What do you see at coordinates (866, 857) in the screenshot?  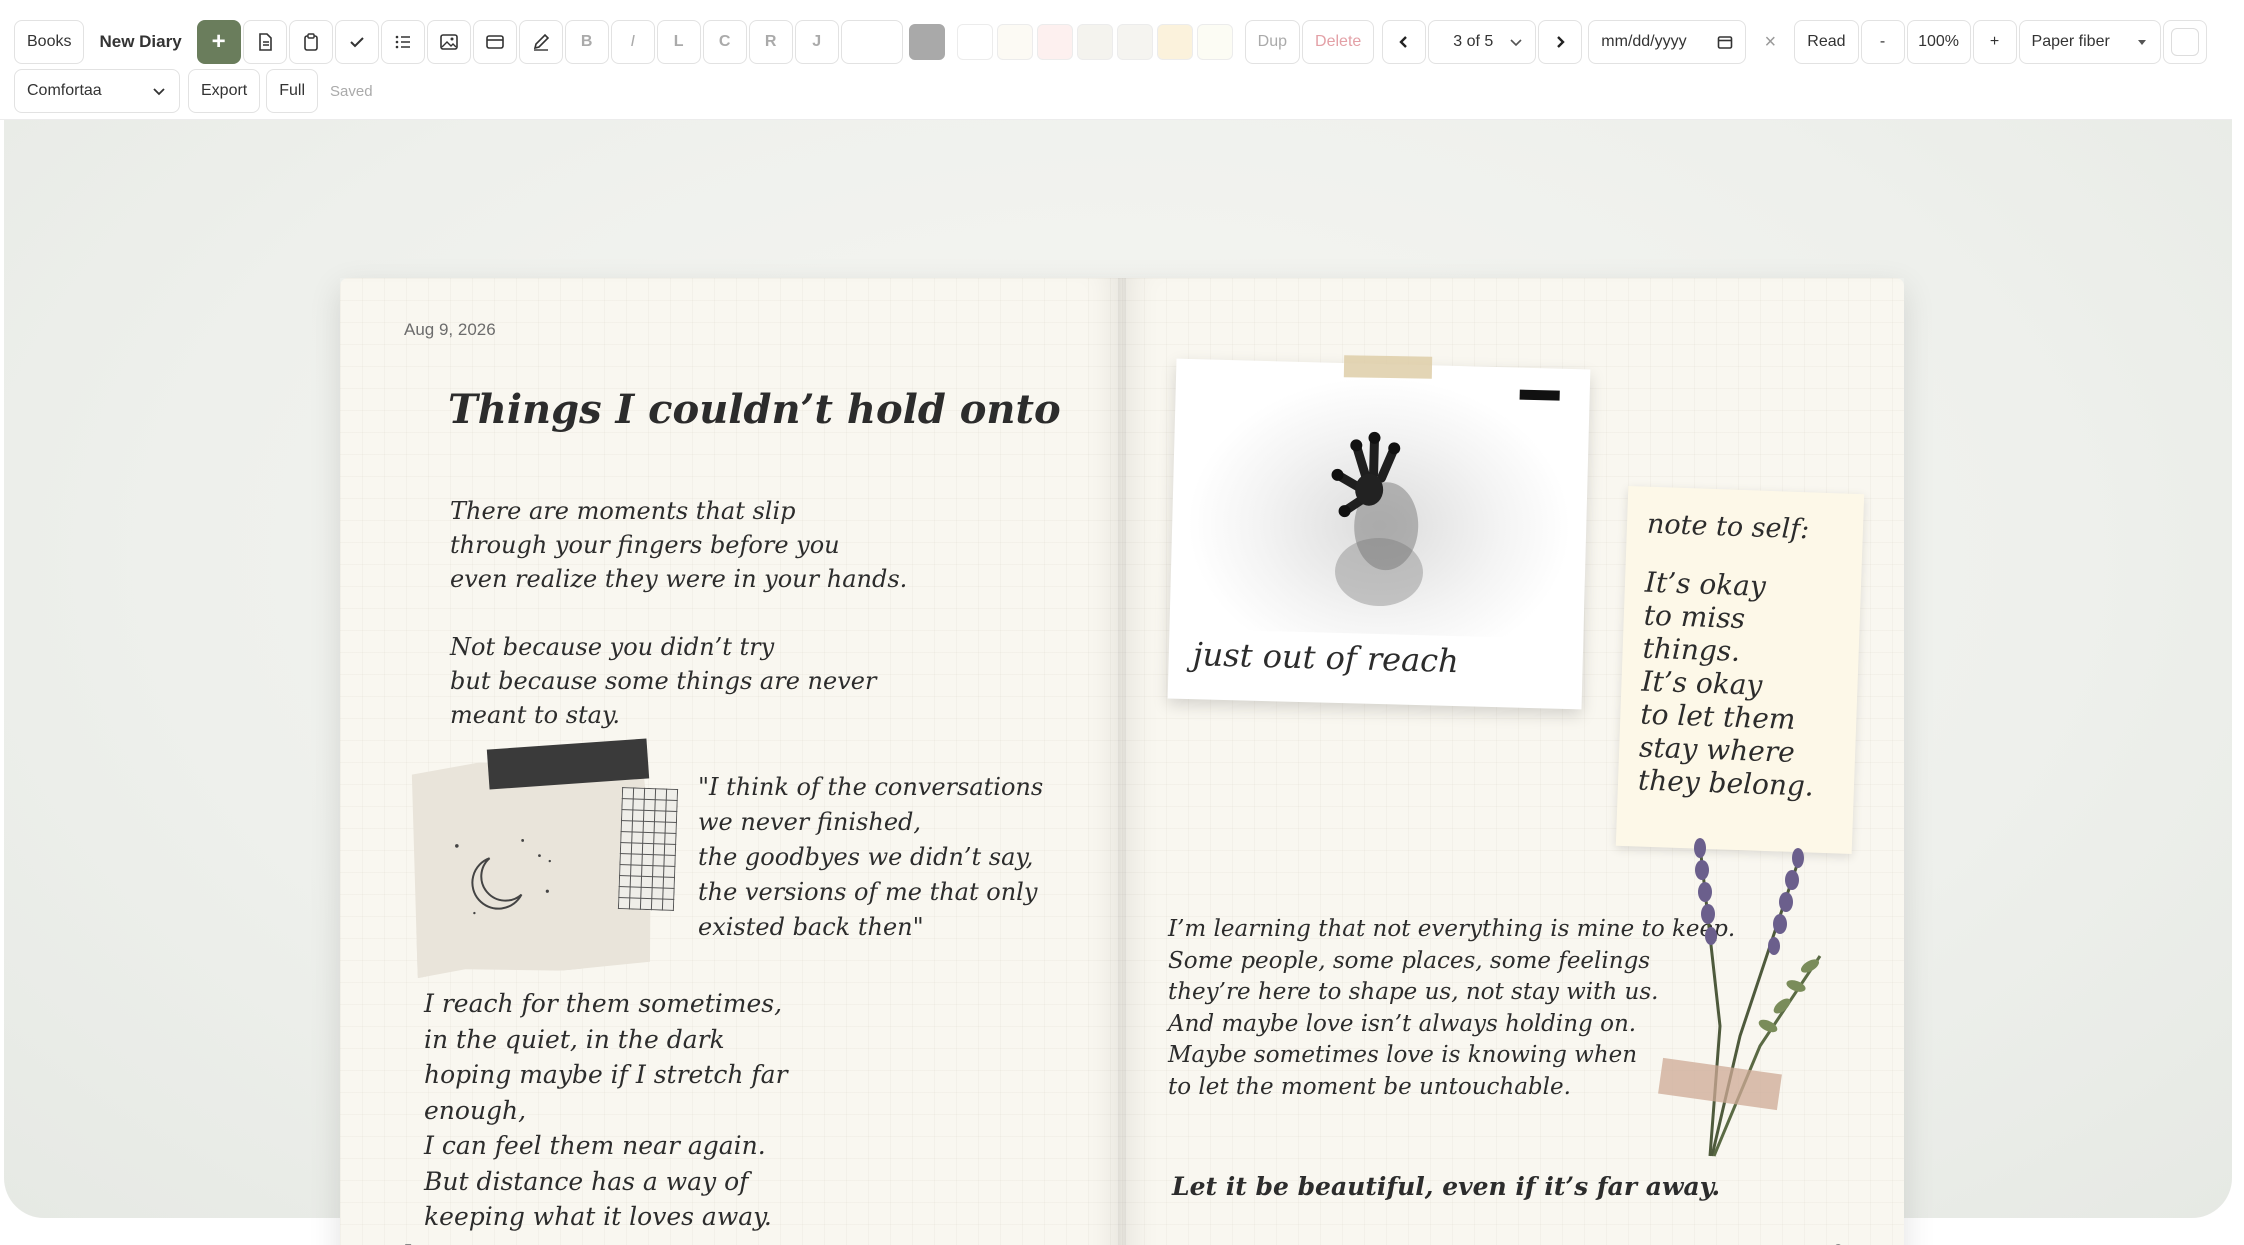 I see `quote-line: the goodbyes we didn’t say,` at bounding box center [866, 857].